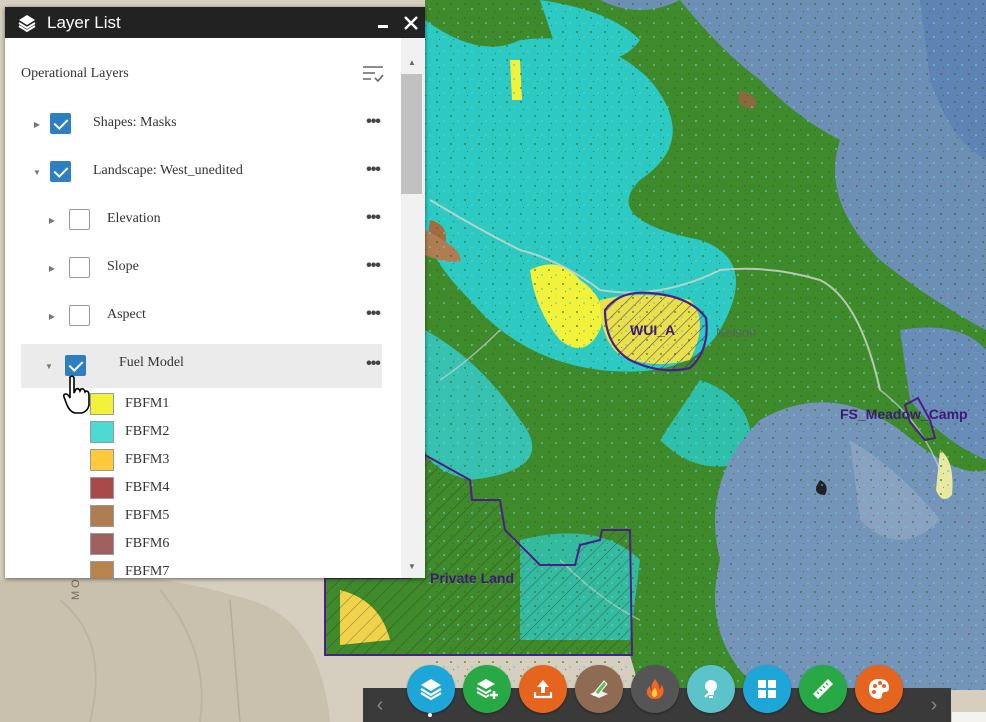  What do you see at coordinates (201, 316) in the screenshot?
I see `layer-row-aspect: ▶ Aspect •••` at bounding box center [201, 316].